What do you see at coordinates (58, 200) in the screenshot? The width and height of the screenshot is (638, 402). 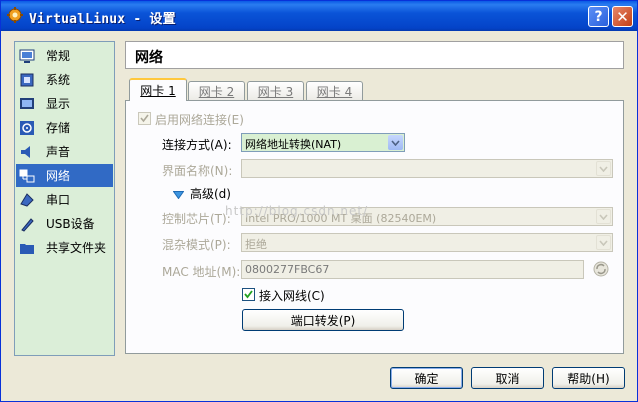 I see `sidebar-item-label: 串口` at bounding box center [58, 200].